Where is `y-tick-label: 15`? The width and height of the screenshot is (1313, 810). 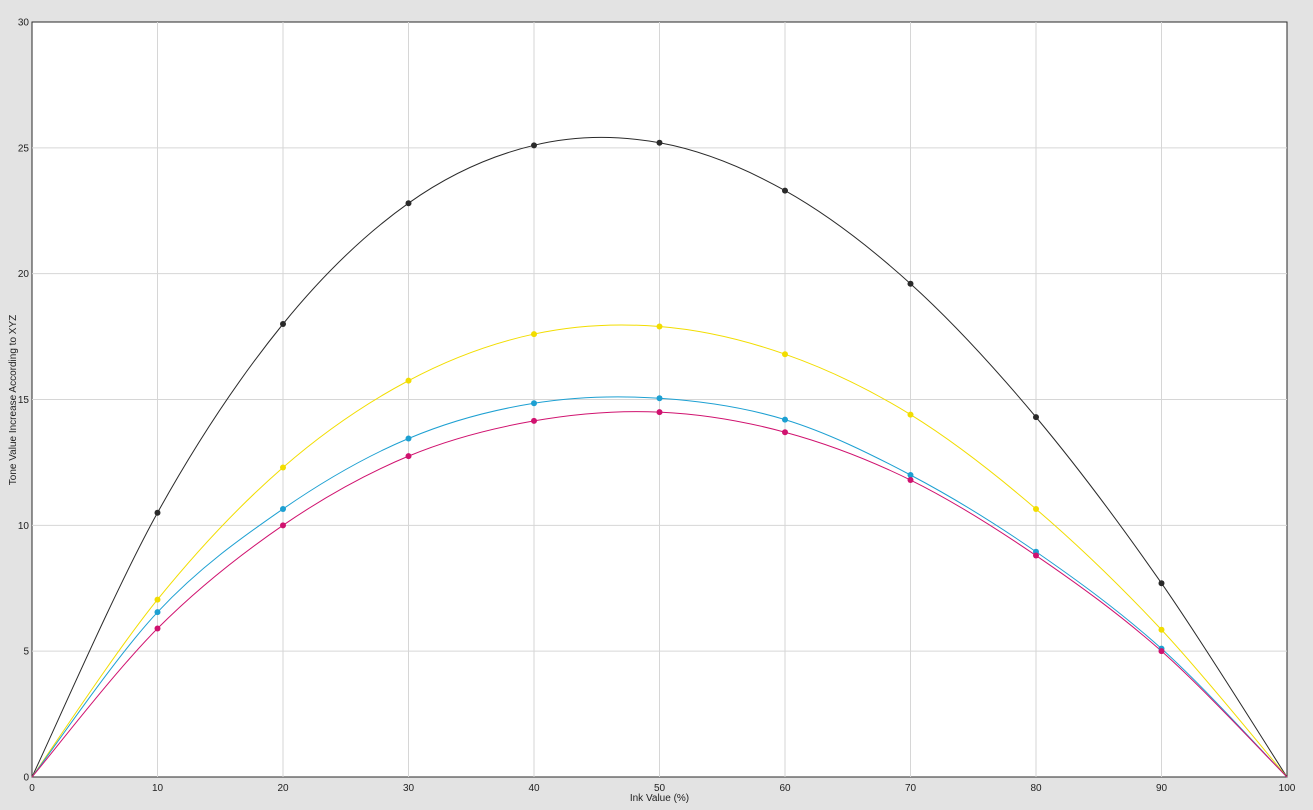
y-tick-label: 15 is located at coordinates (24, 400).